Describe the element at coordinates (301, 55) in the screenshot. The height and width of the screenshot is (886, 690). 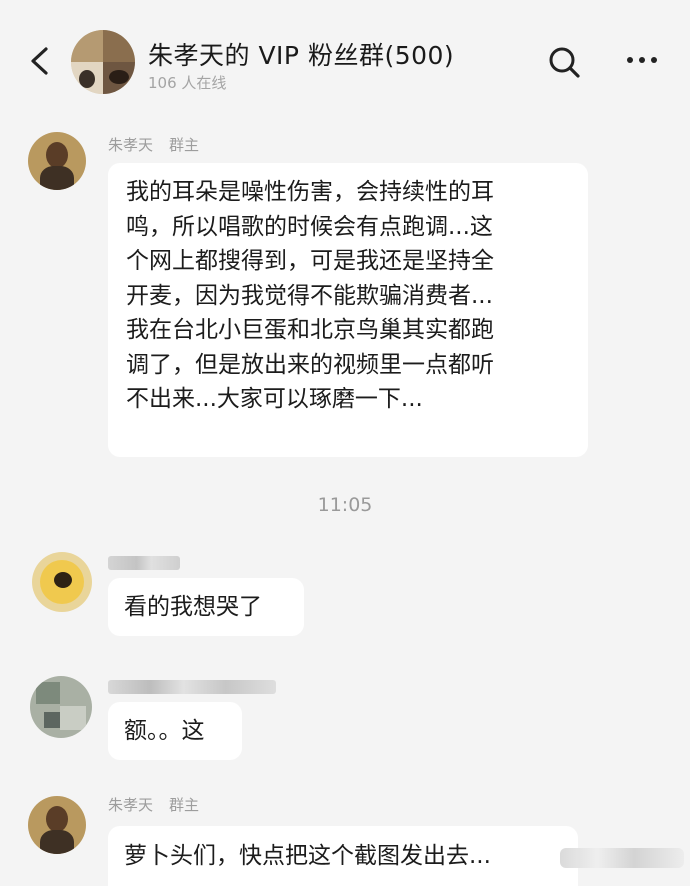
I see `group-title: 朱孝天的 VIP 粉丝群(500)` at that location.